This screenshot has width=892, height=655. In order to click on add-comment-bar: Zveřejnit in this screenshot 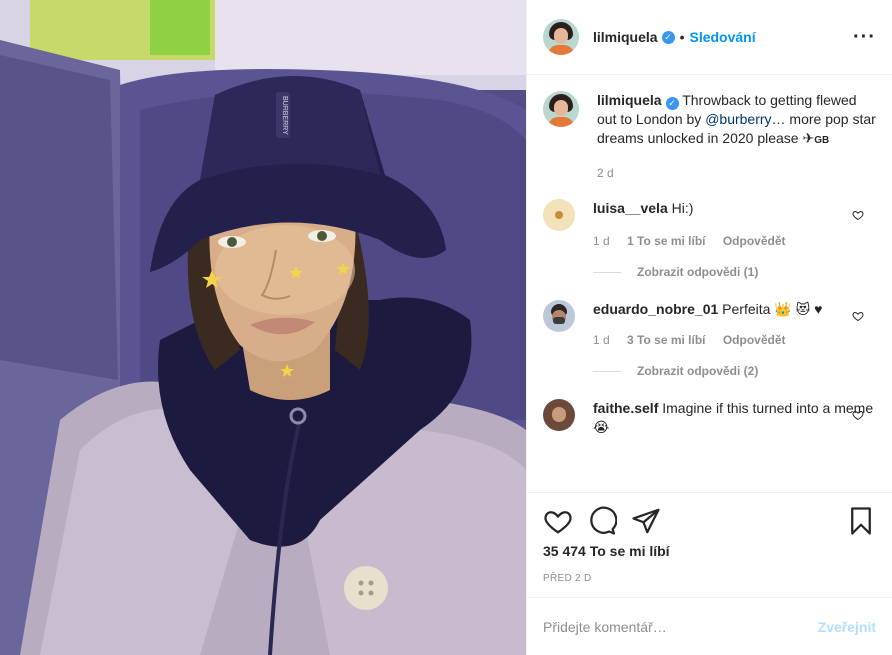, I will do `click(709, 626)`.